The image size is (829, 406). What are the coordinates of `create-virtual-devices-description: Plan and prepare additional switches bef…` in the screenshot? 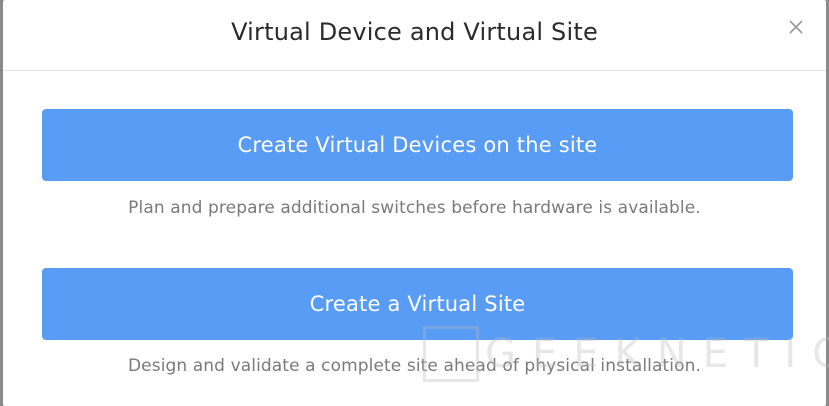 It's located at (414, 208).